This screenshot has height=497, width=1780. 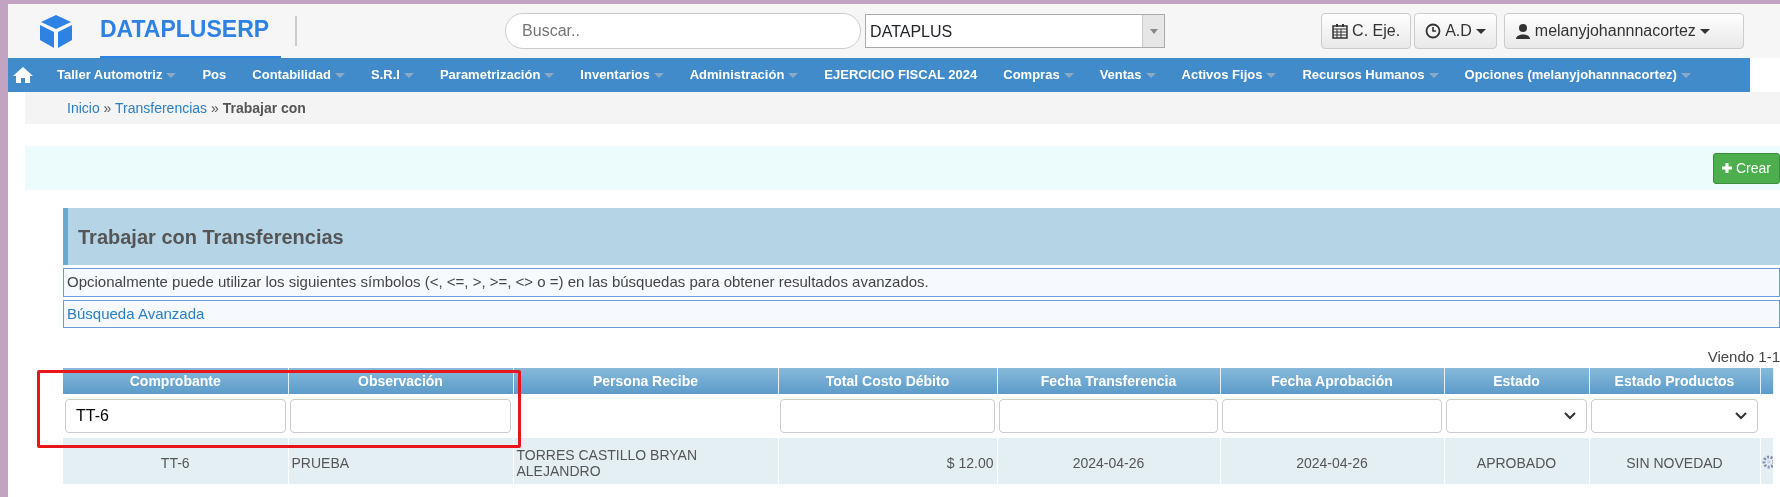 I want to click on menu-item: Inventarios, so click(x=622, y=75).